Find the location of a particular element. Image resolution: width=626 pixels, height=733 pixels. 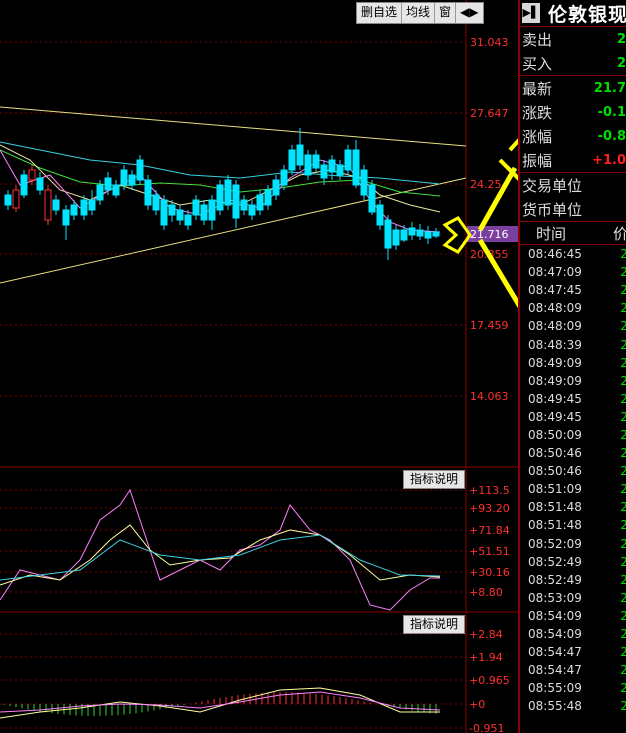

panel-toggle-icon: ◀▶ is located at coordinates (469, 13).